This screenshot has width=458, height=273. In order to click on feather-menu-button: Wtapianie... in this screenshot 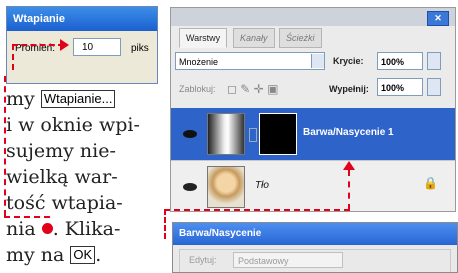, I will do `click(78, 99)`.